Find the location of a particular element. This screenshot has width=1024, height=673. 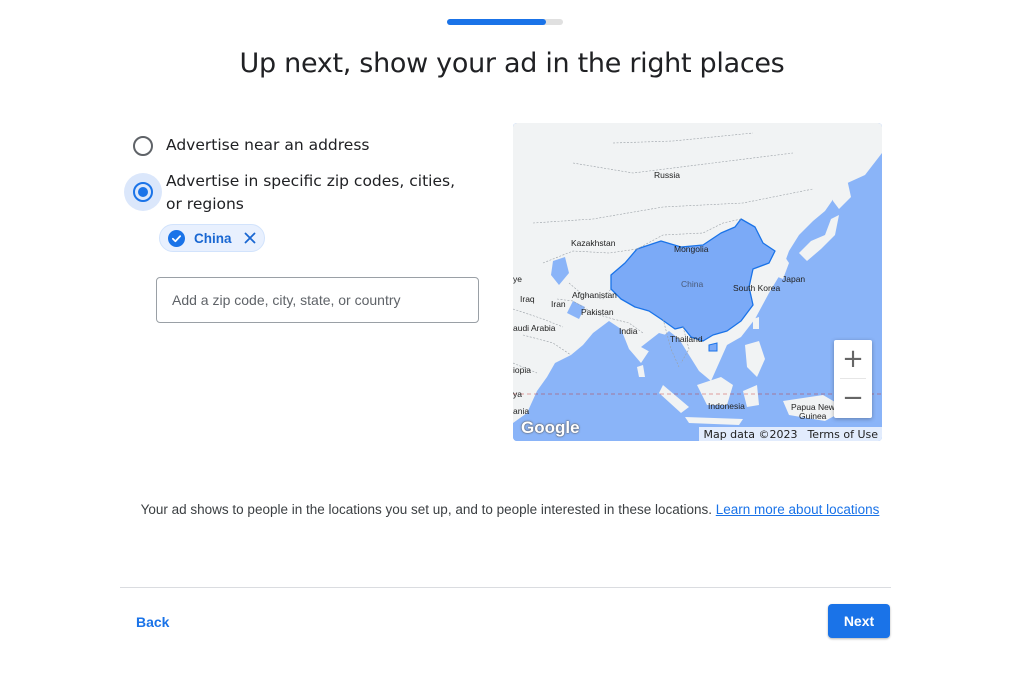

next-button: Next is located at coordinates (859, 621).